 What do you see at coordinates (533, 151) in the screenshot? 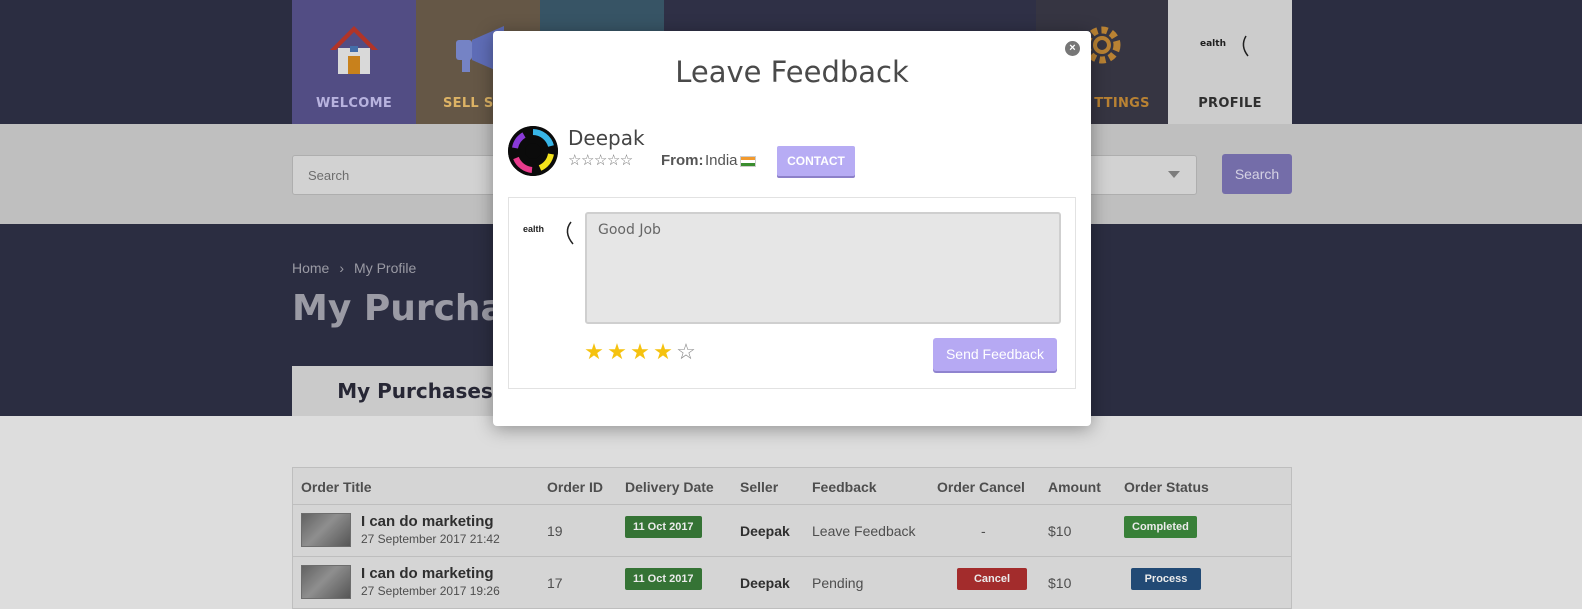
I see `avatar` at bounding box center [533, 151].